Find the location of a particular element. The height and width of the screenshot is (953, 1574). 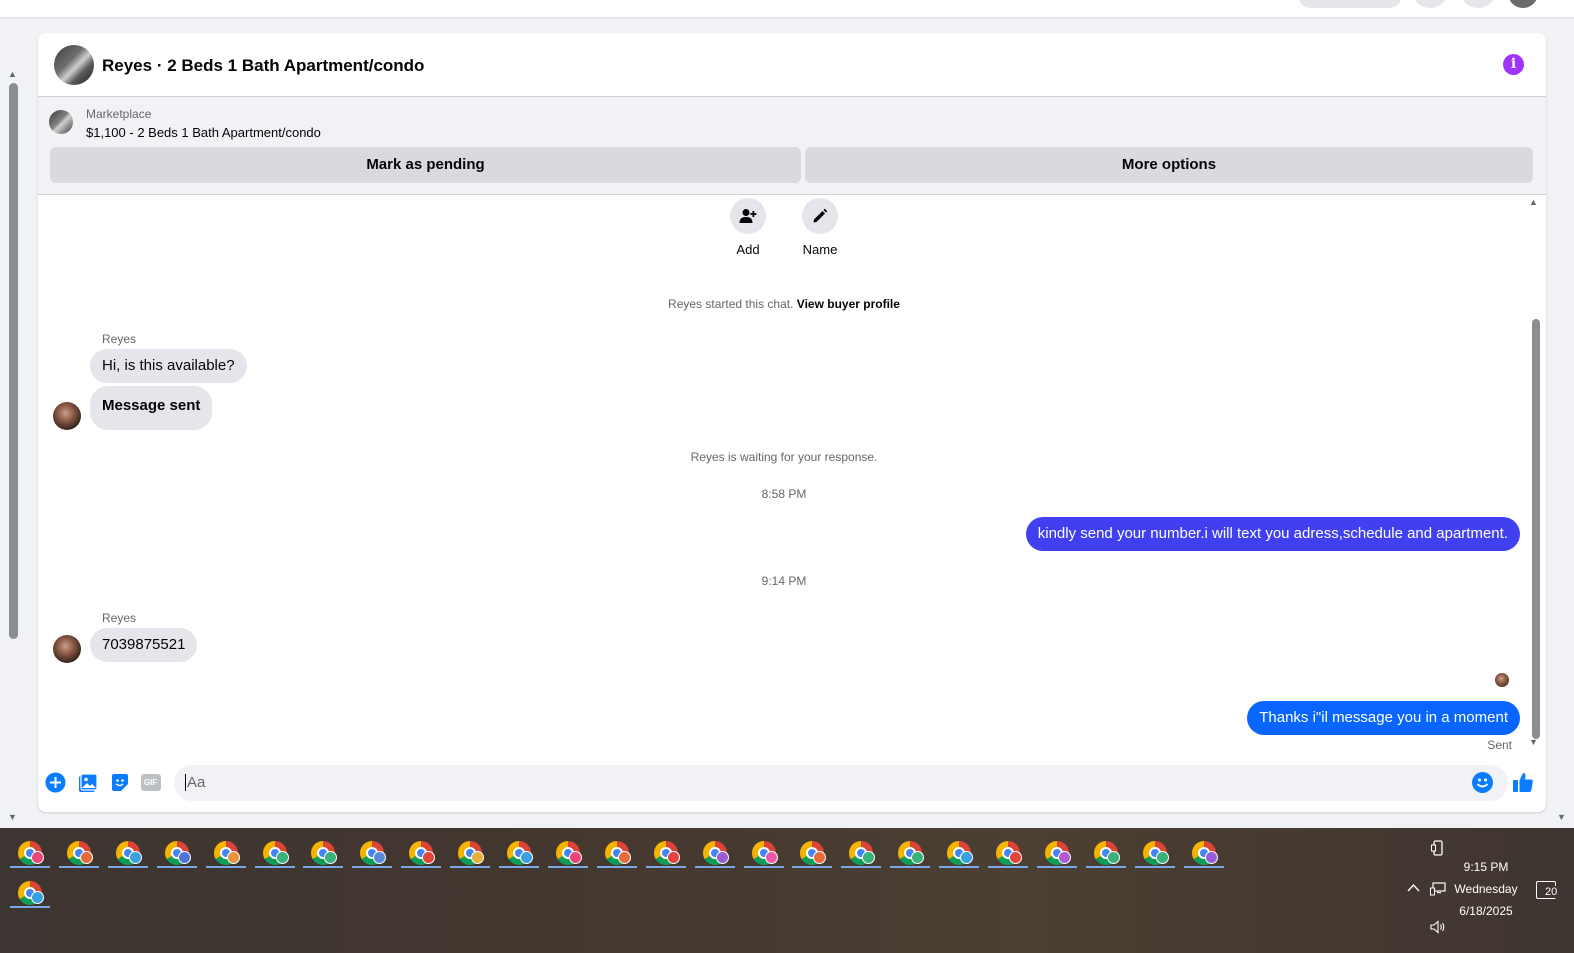

clock-date: 6/18/2025 is located at coordinates (1486, 911).